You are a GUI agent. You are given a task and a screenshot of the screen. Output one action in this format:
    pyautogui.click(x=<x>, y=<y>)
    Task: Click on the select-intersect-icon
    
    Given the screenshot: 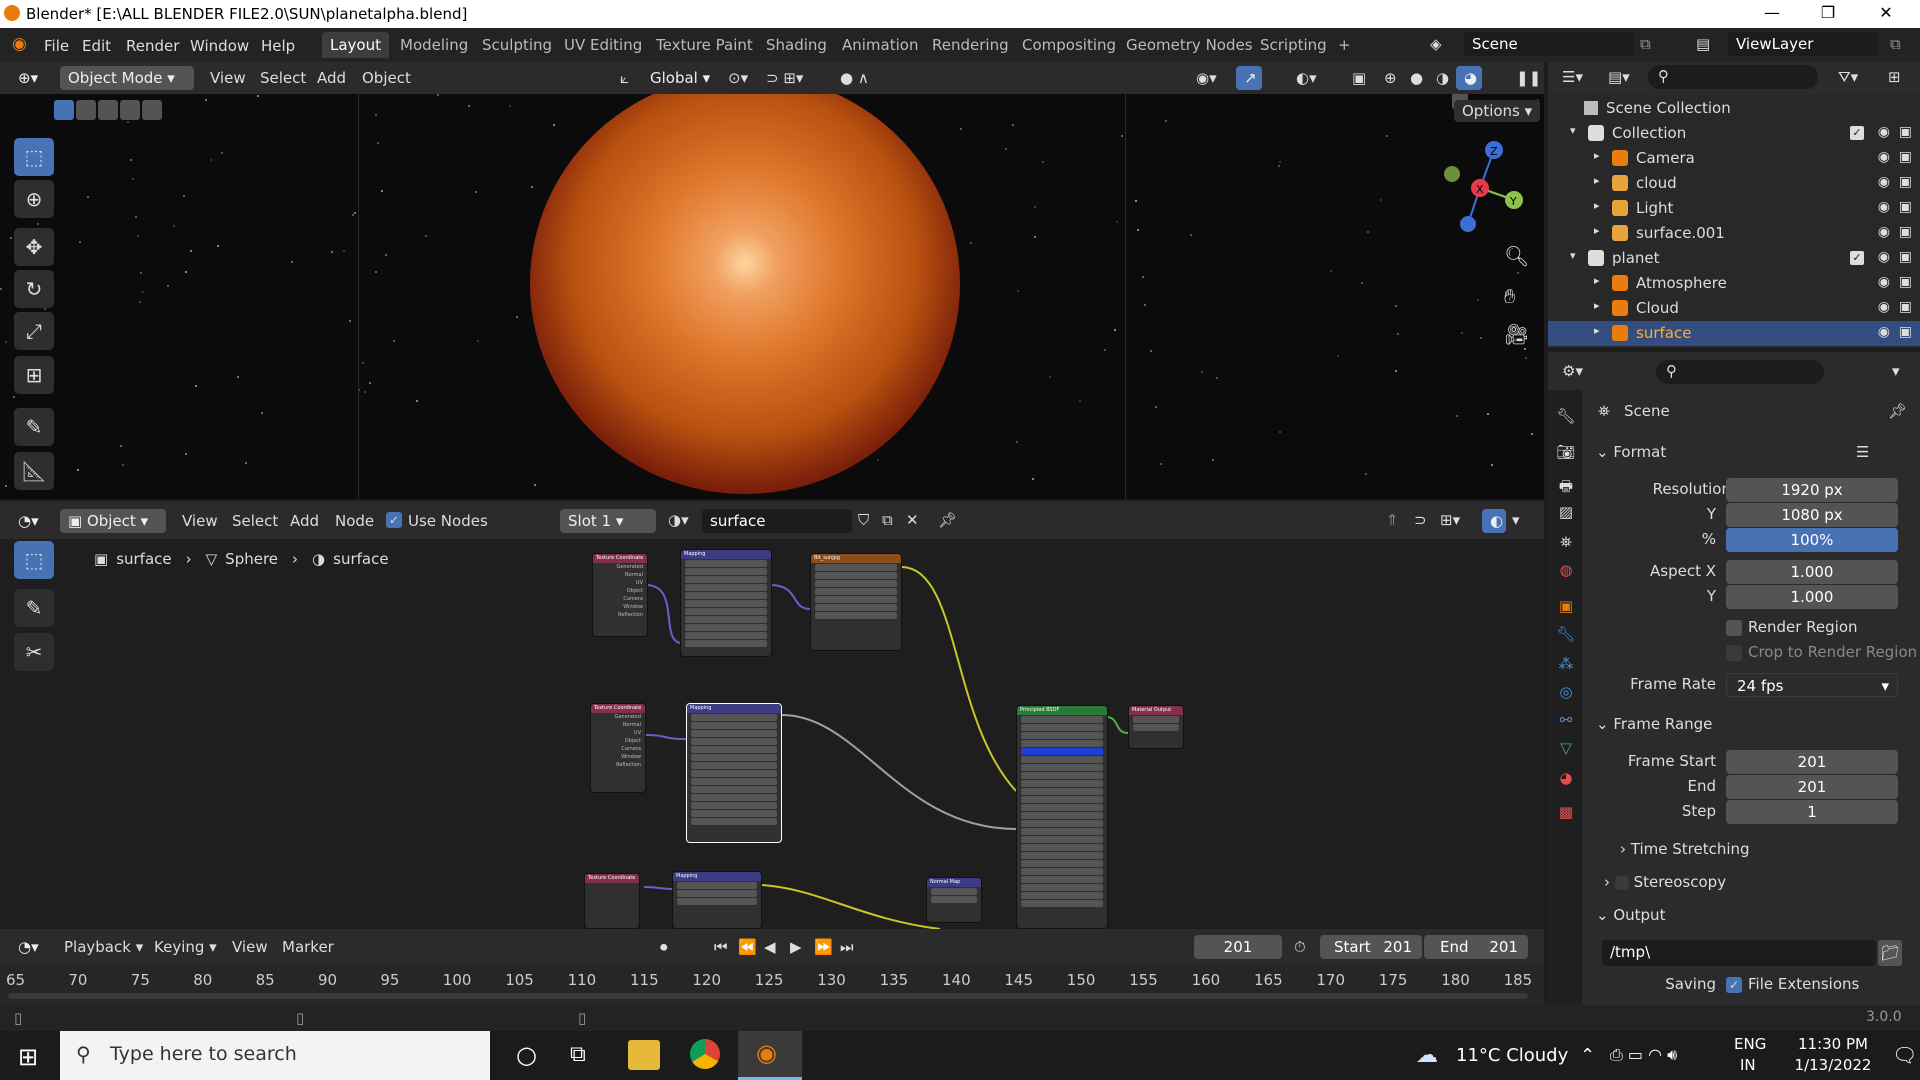 What is the action you would take?
    pyautogui.click(x=152, y=110)
    